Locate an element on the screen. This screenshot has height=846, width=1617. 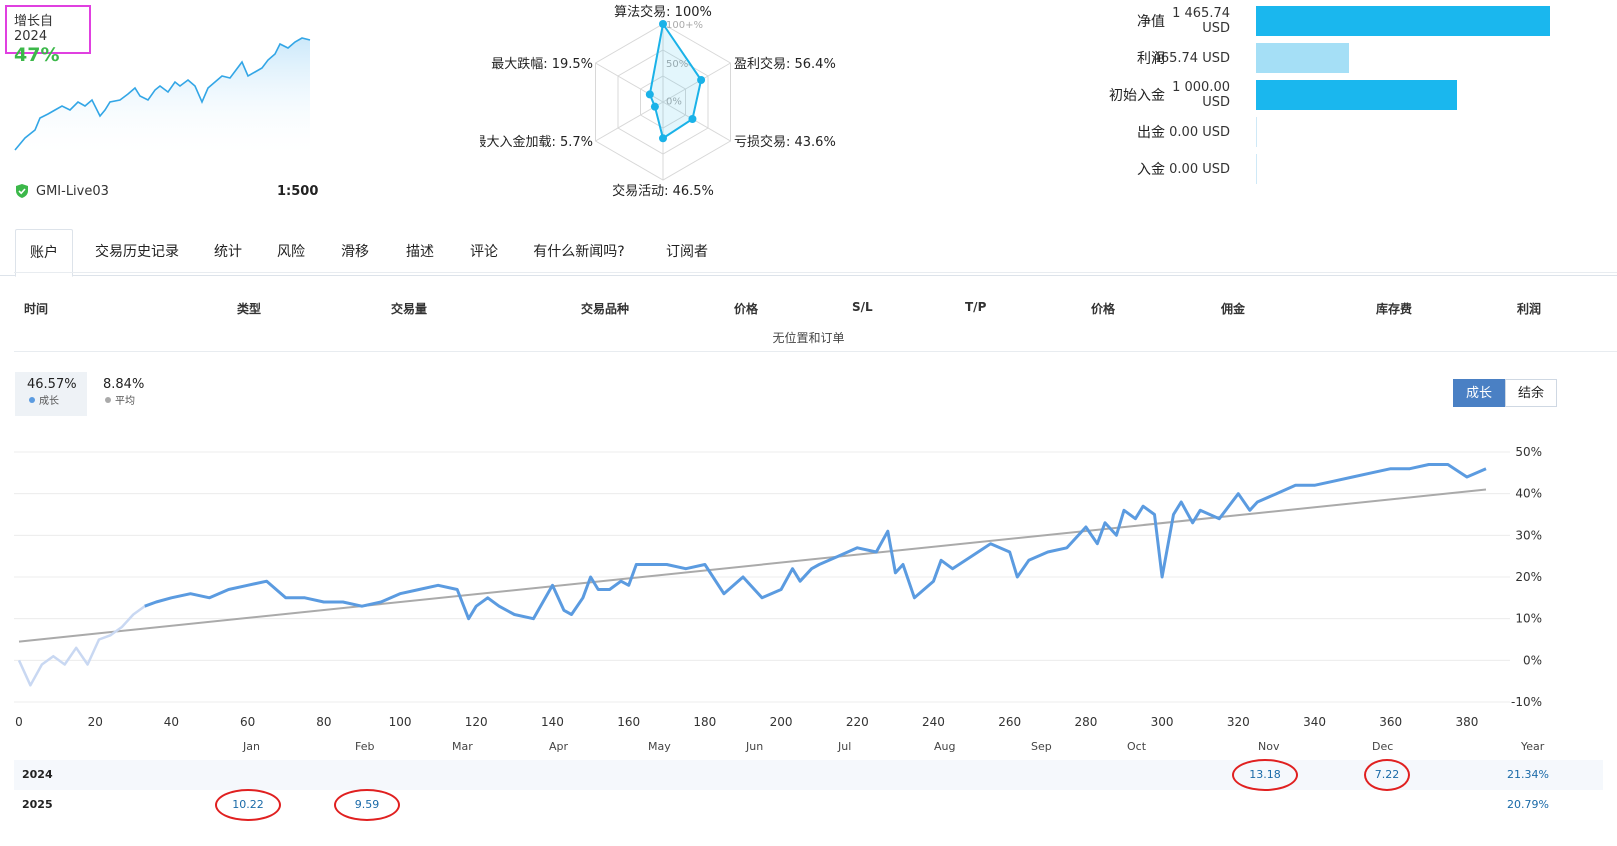
month-header: Apr is located at coordinates (559, 746).